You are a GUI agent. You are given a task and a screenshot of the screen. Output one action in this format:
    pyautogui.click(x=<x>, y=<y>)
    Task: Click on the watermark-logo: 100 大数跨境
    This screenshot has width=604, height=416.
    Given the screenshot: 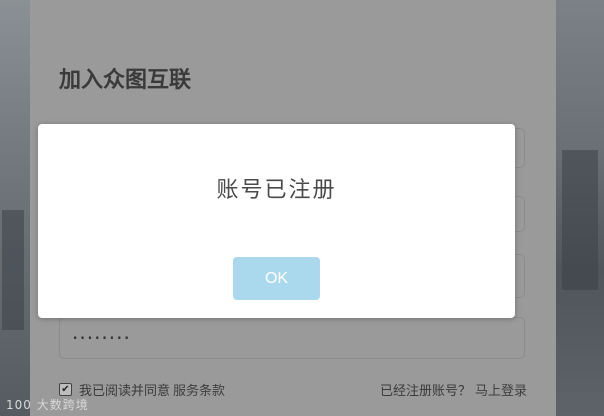 What is the action you would take?
    pyautogui.click(x=47, y=405)
    